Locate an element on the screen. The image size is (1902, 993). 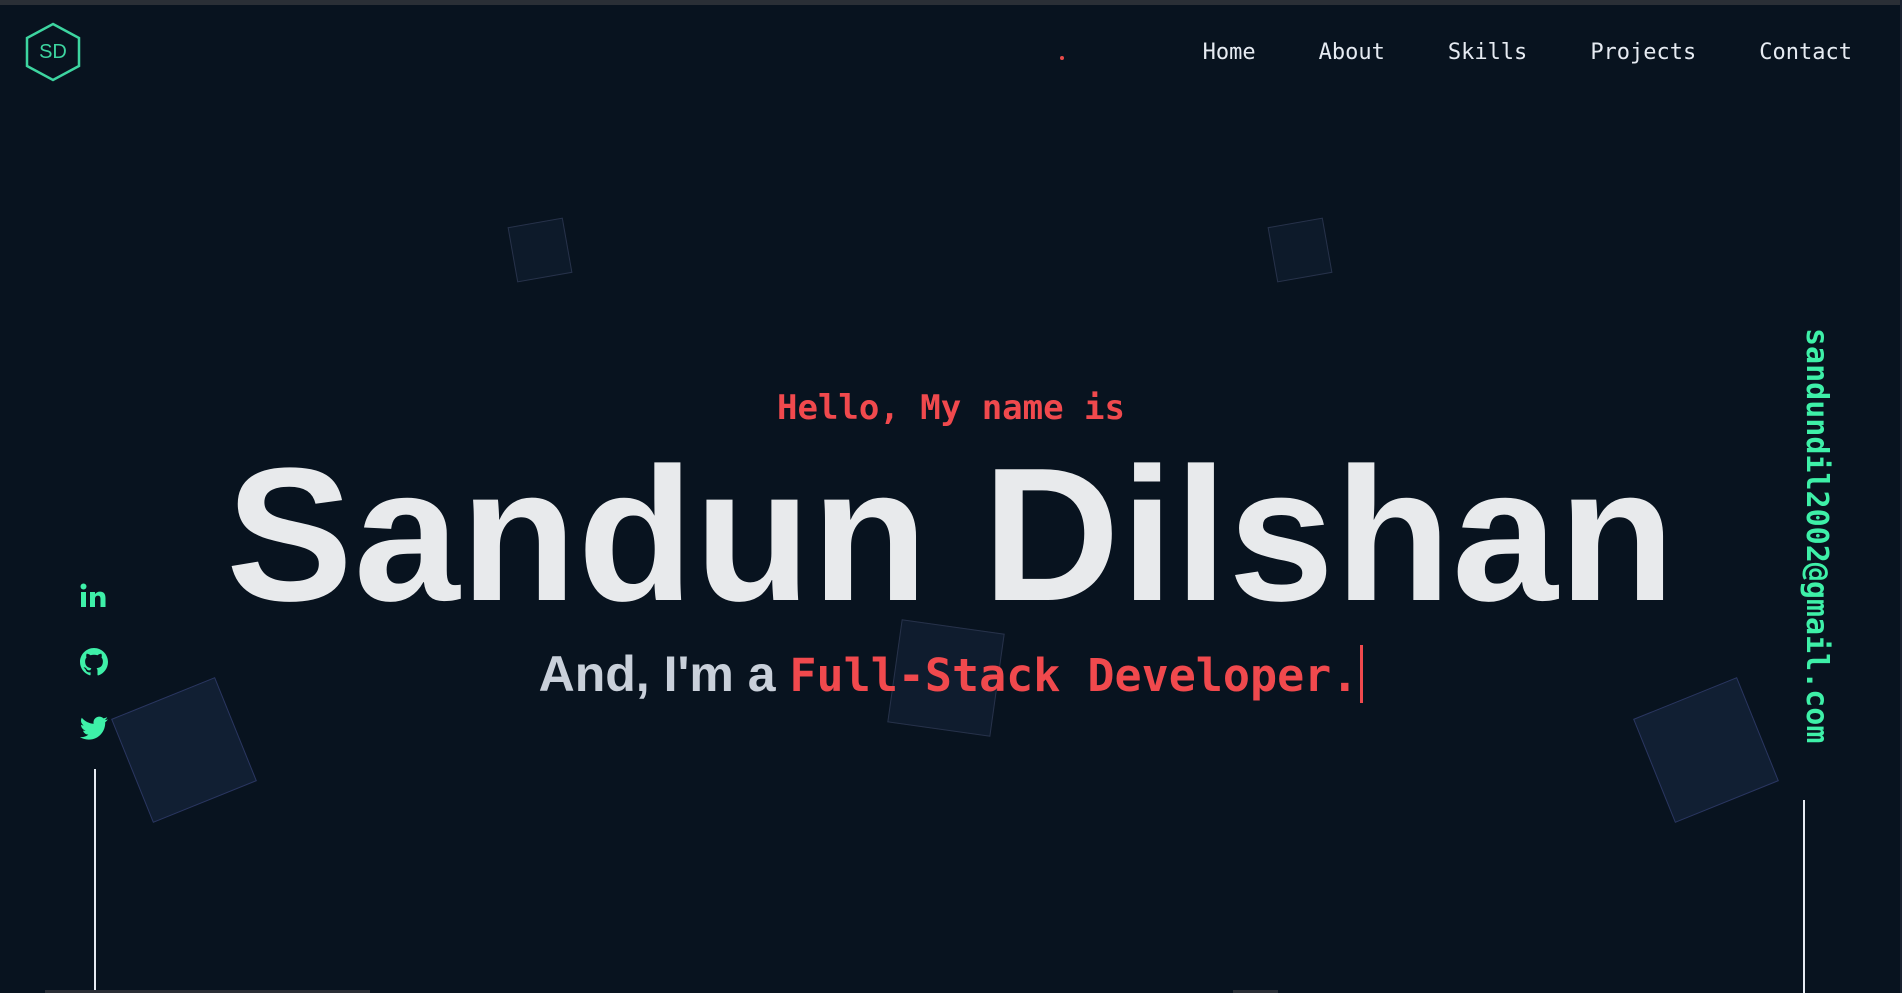
red-dot-decoration is located at coordinates (1062, 58).